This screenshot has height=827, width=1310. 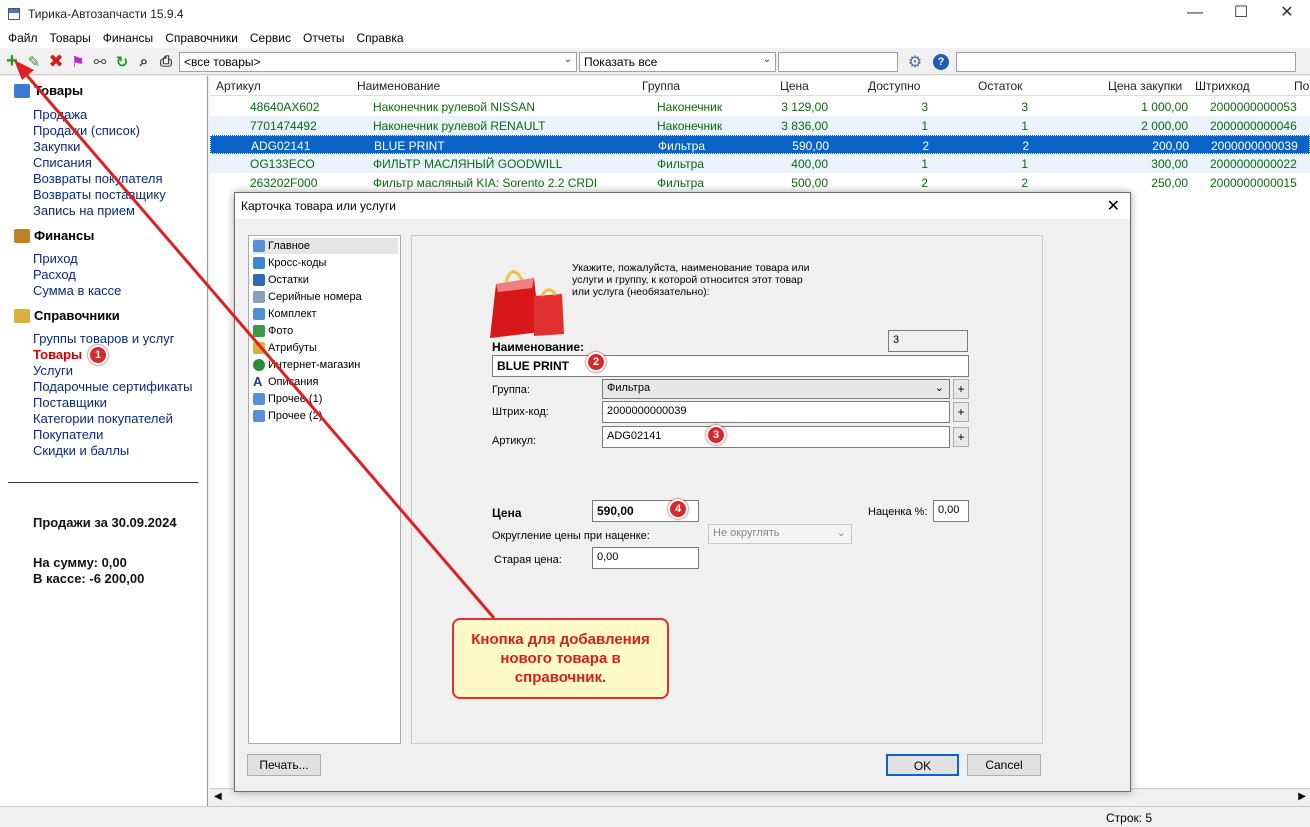 I want to click on badge-2: 2, so click(x=596, y=362).